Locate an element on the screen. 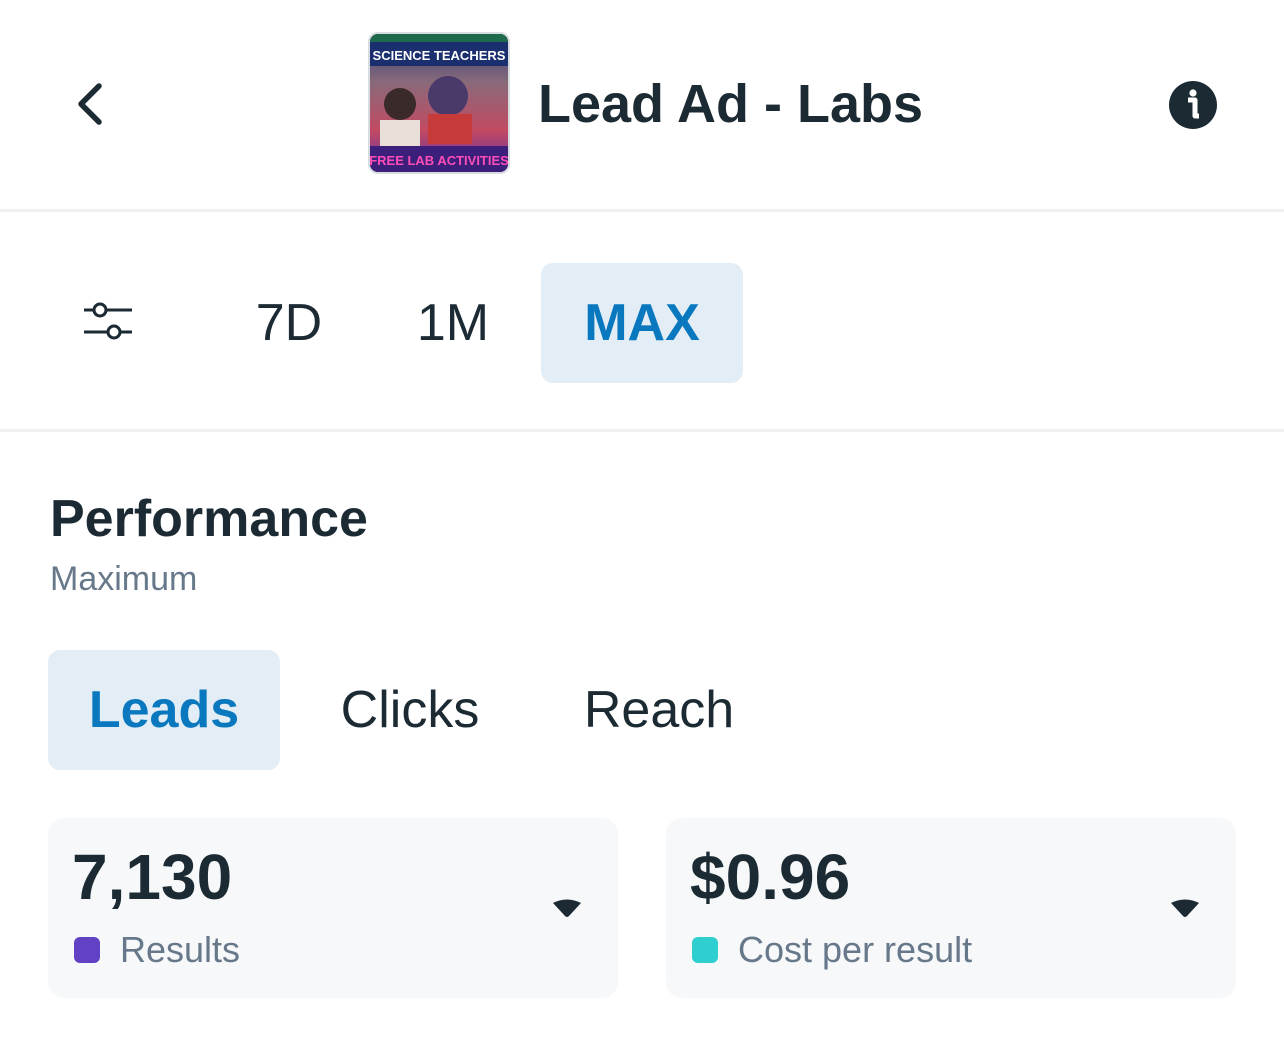 The width and height of the screenshot is (1284, 1056). results-legend: Results is located at coordinates (157, 950).